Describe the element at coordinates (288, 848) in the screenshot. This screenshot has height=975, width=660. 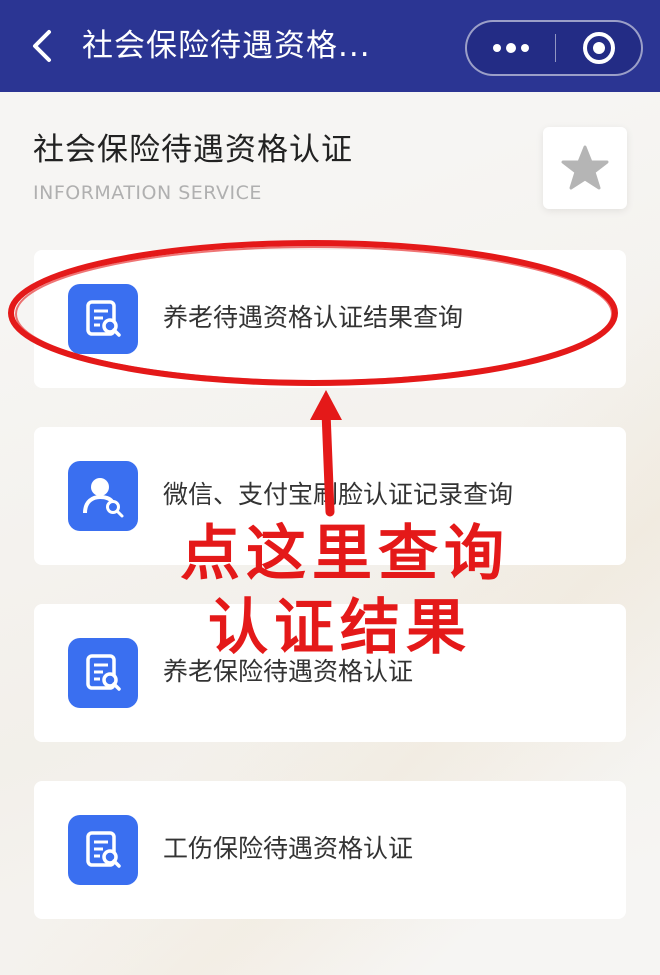
I see `service-label: 工伤保险待遇资格认证` at that location.